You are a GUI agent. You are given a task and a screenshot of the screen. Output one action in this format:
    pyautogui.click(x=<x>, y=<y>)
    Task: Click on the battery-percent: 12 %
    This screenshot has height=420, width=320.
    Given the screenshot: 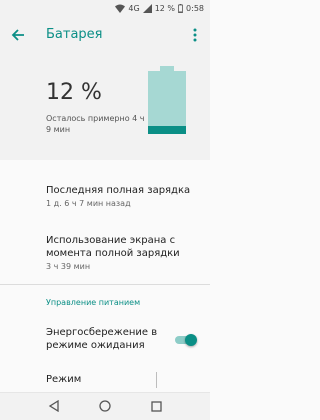 What is the action you would take?
    pyautogui.click(x=74, y=92)
    